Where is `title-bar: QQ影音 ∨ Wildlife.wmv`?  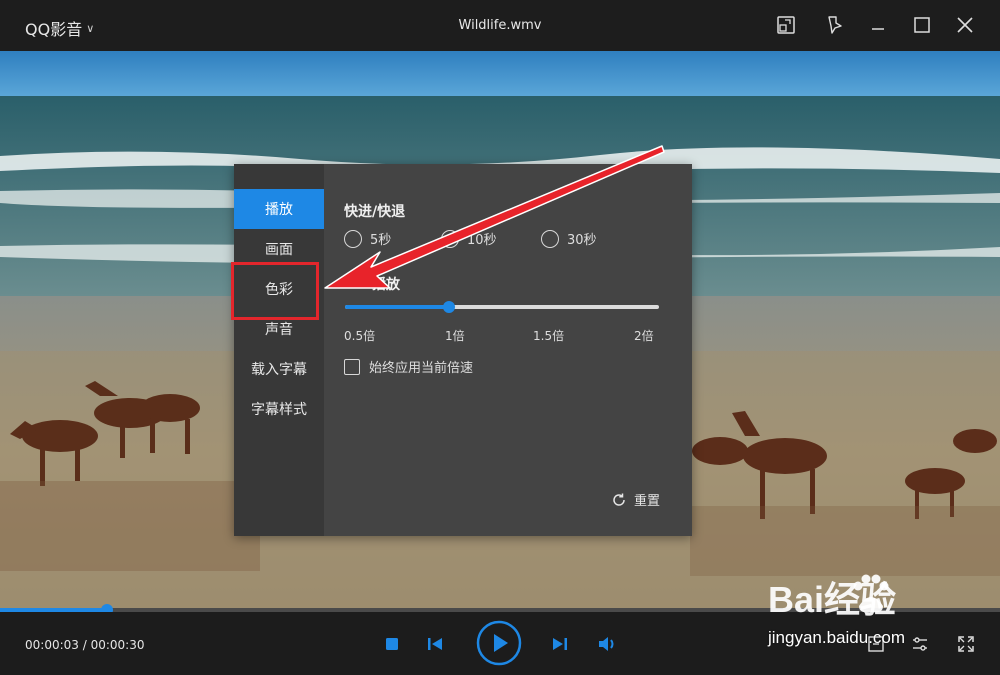 title-bar: QQ影音 ∨ Wildlife.wmv is located at coordinates (500, 25).